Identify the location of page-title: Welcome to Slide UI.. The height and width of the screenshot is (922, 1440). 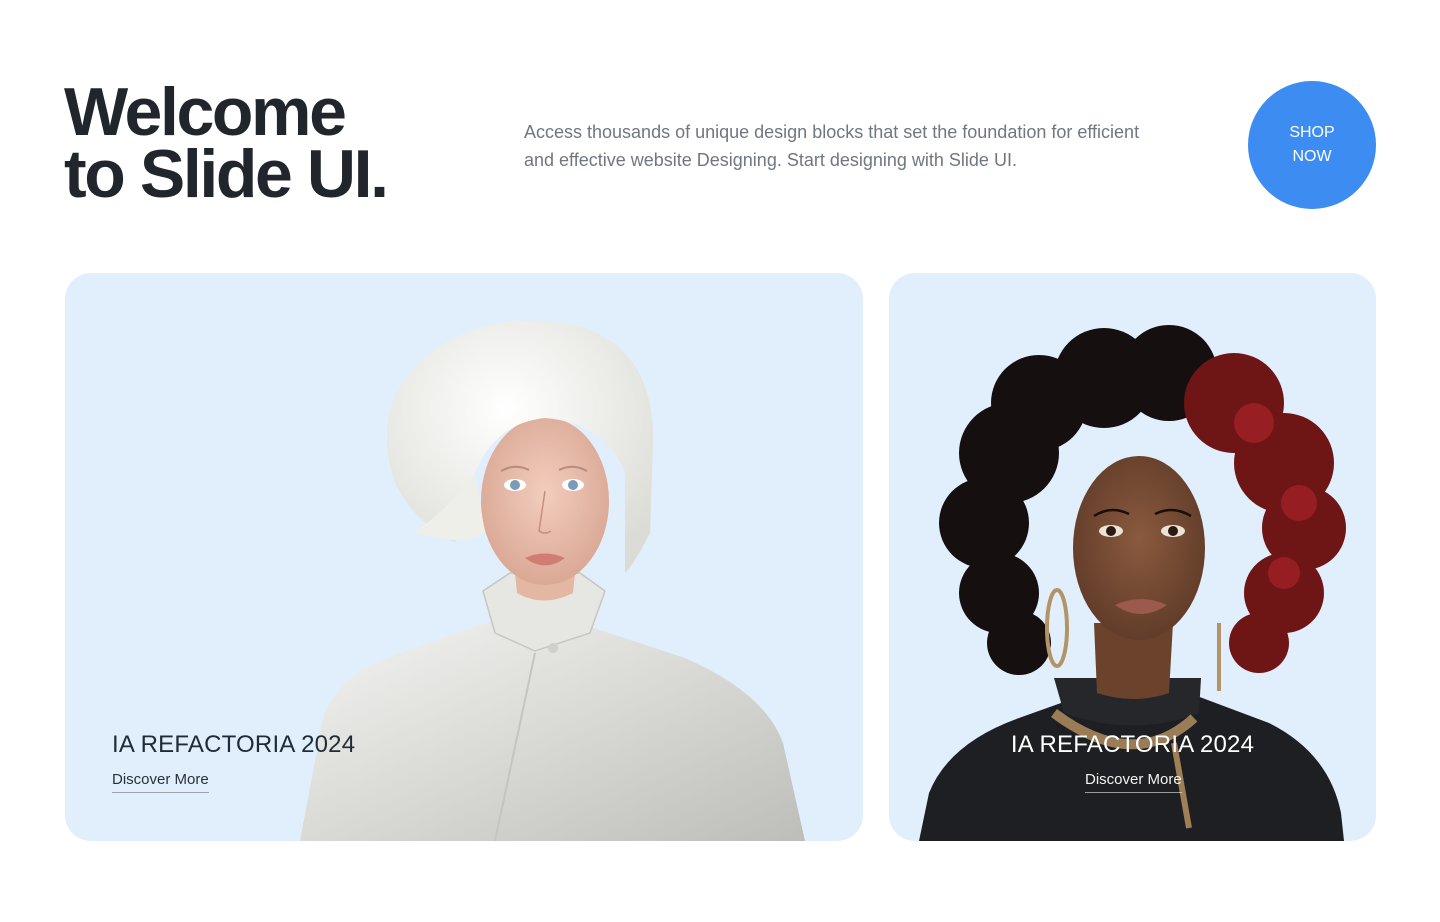
(226, 145).